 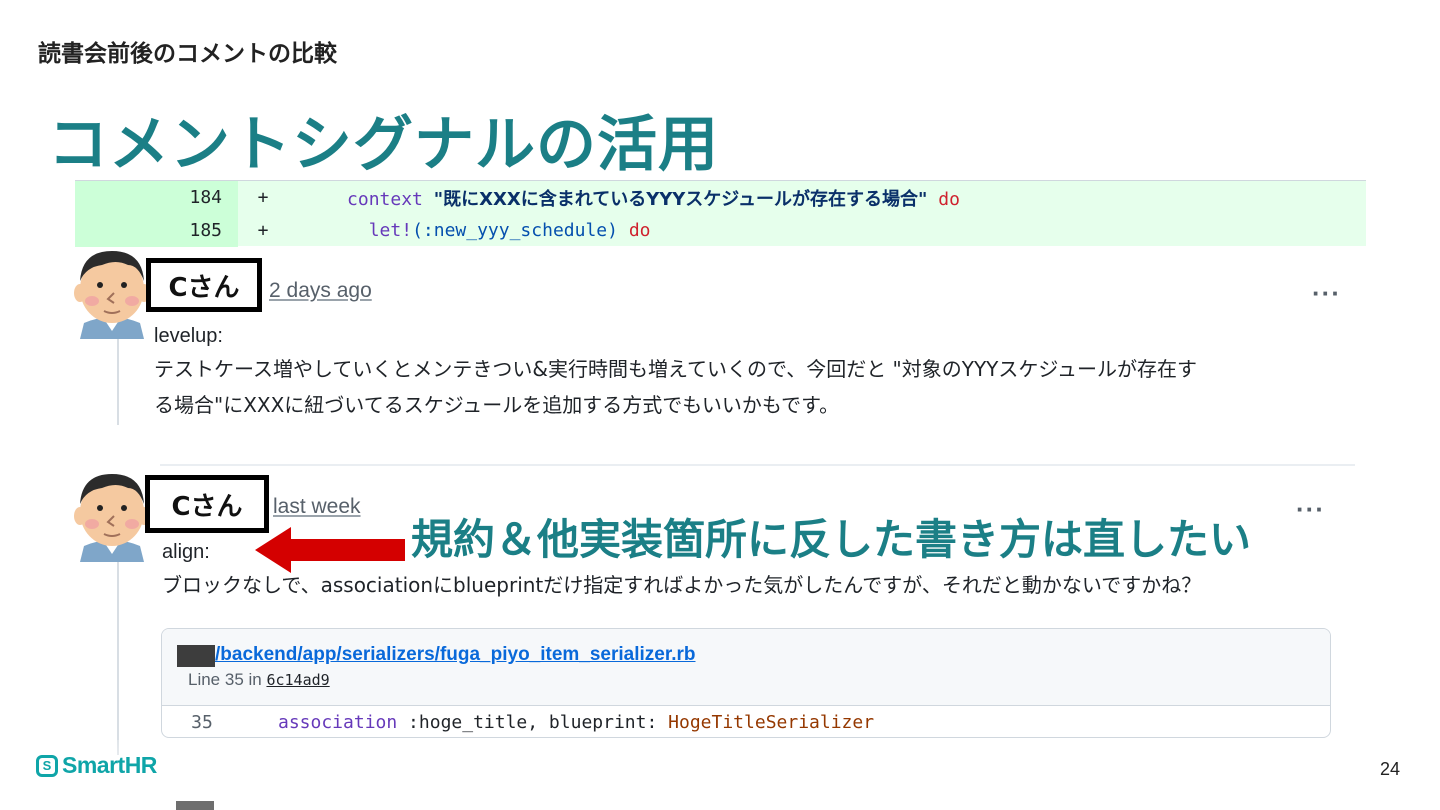 What do you see at coordinates (188, 336) in the screenshot?
I see `comment-tag: levelup:` at bounding box center [188, 336].